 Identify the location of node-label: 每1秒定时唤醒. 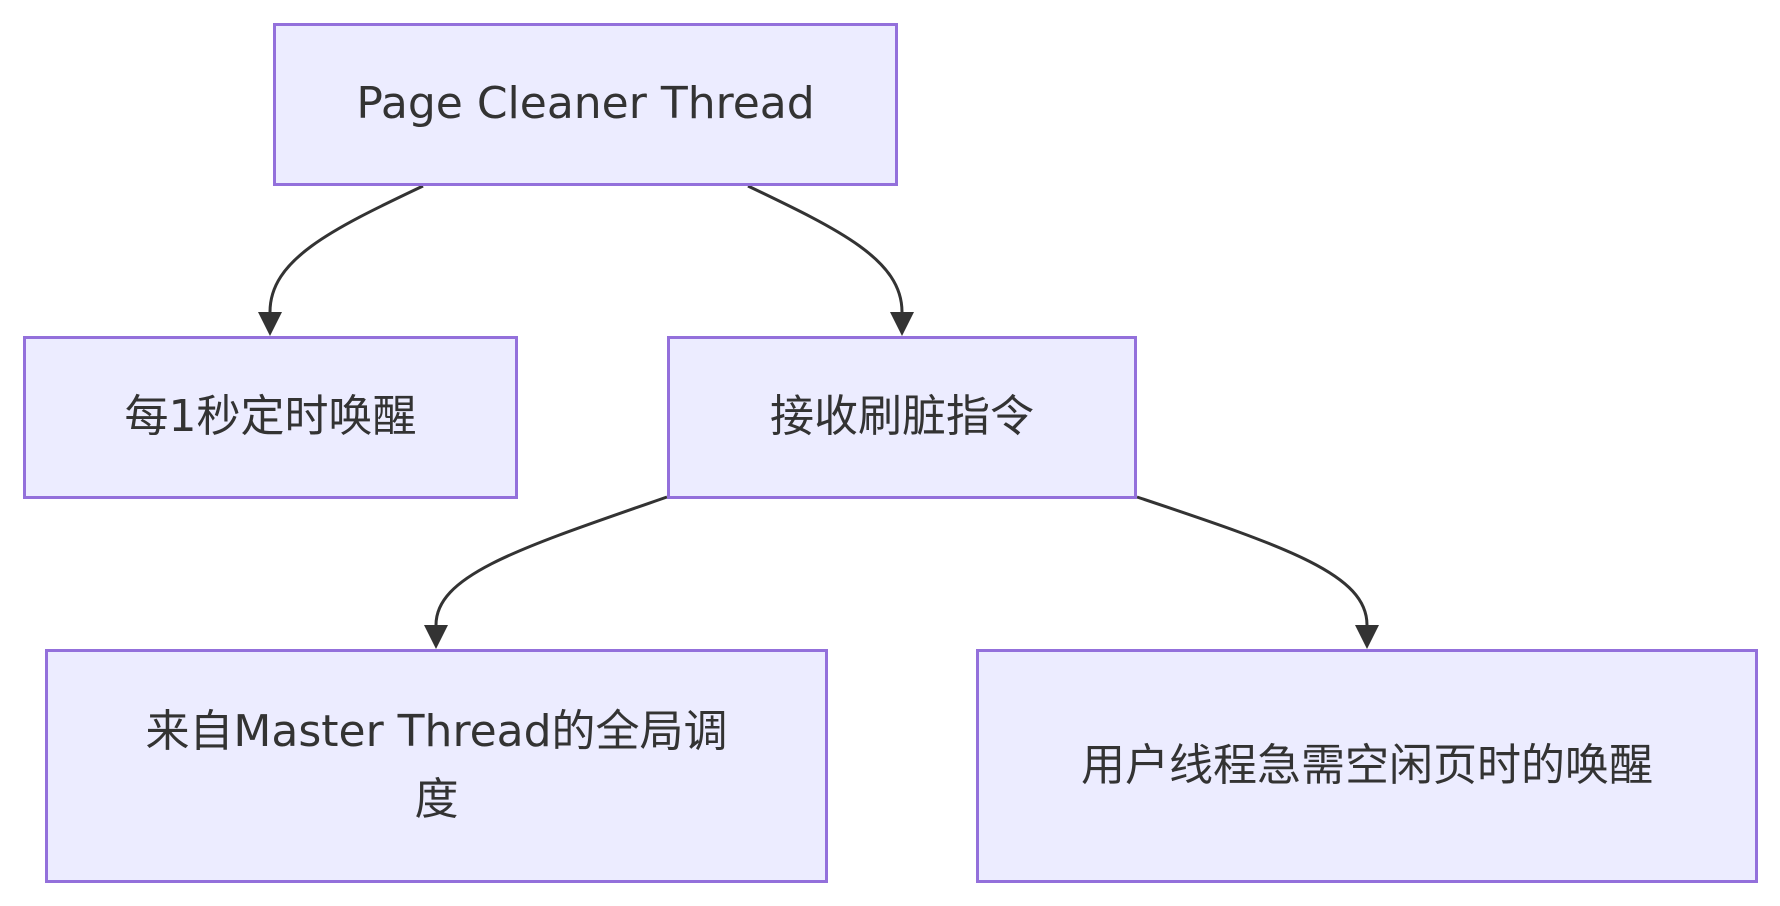
(270, 417).